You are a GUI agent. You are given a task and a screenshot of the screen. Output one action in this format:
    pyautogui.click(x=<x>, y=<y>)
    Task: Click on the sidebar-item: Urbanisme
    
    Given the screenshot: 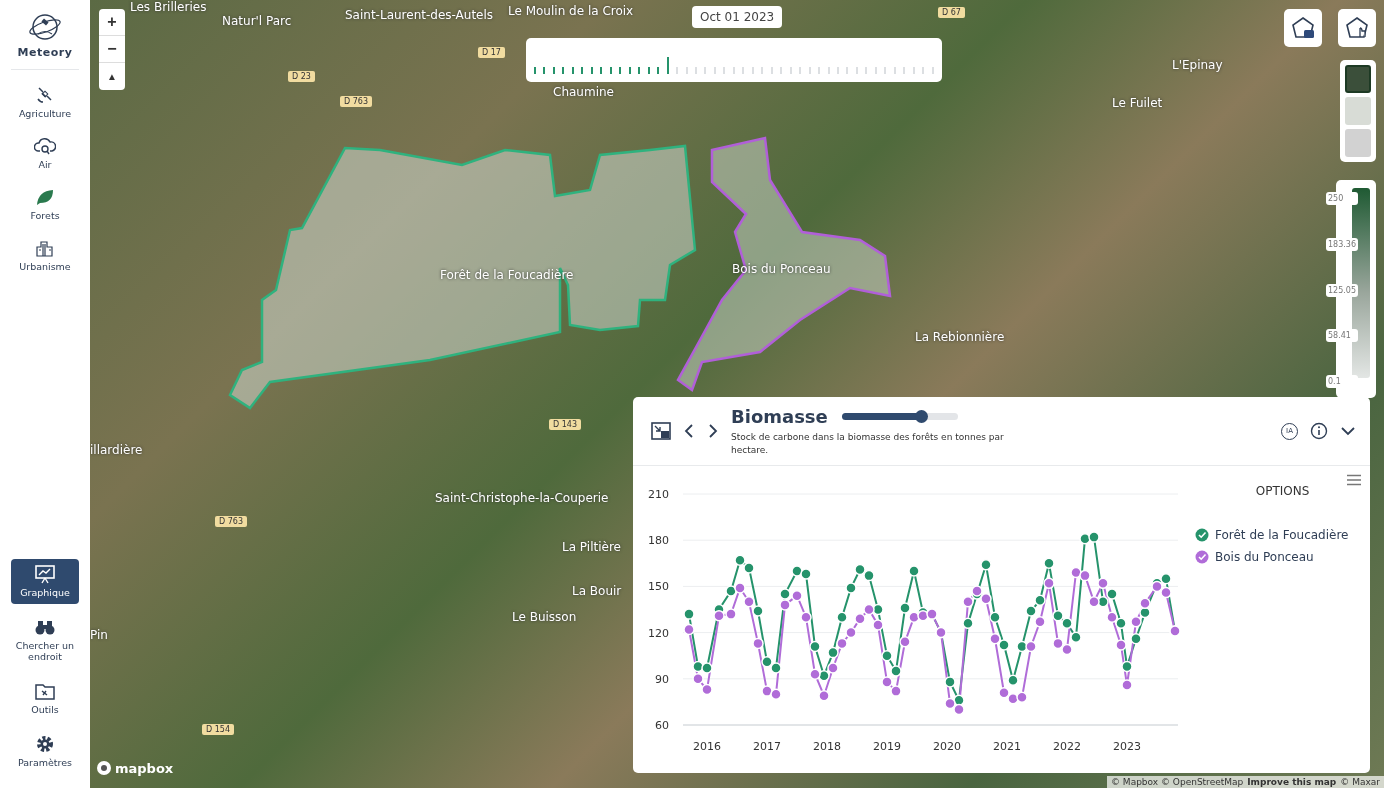 What is the action you would take?
    pyautogui.click(x=45, y=255)
    